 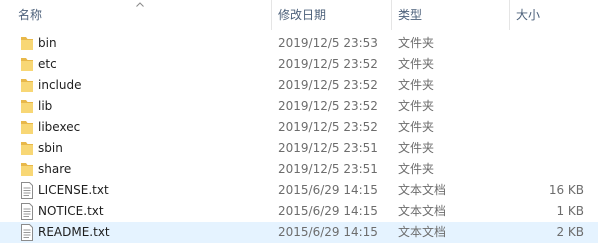 I want to click on column-header-size-label: 大小, so click(x=528, y=15).